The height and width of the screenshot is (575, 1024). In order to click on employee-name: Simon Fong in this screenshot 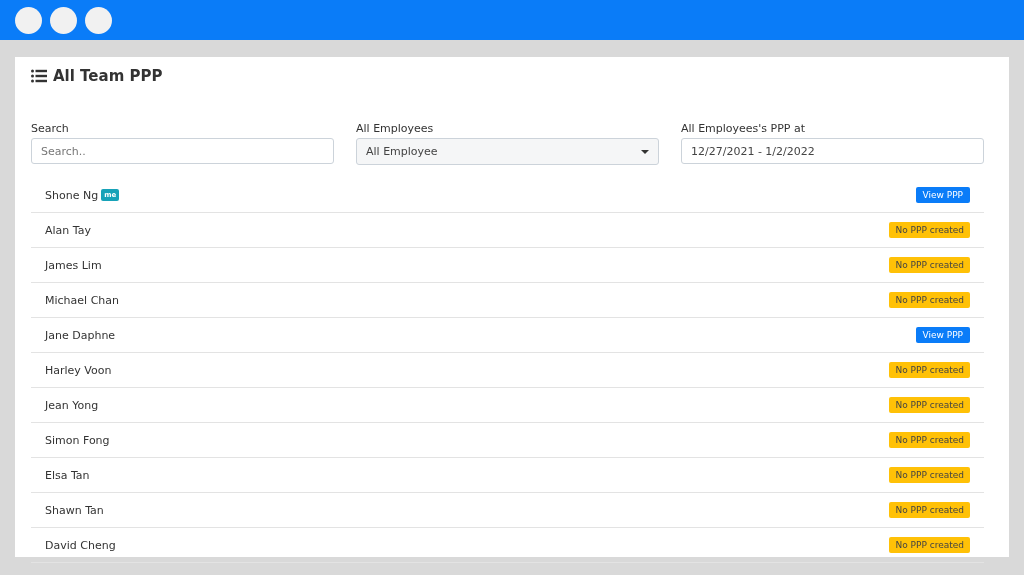, I will do `click(77, 440)`.